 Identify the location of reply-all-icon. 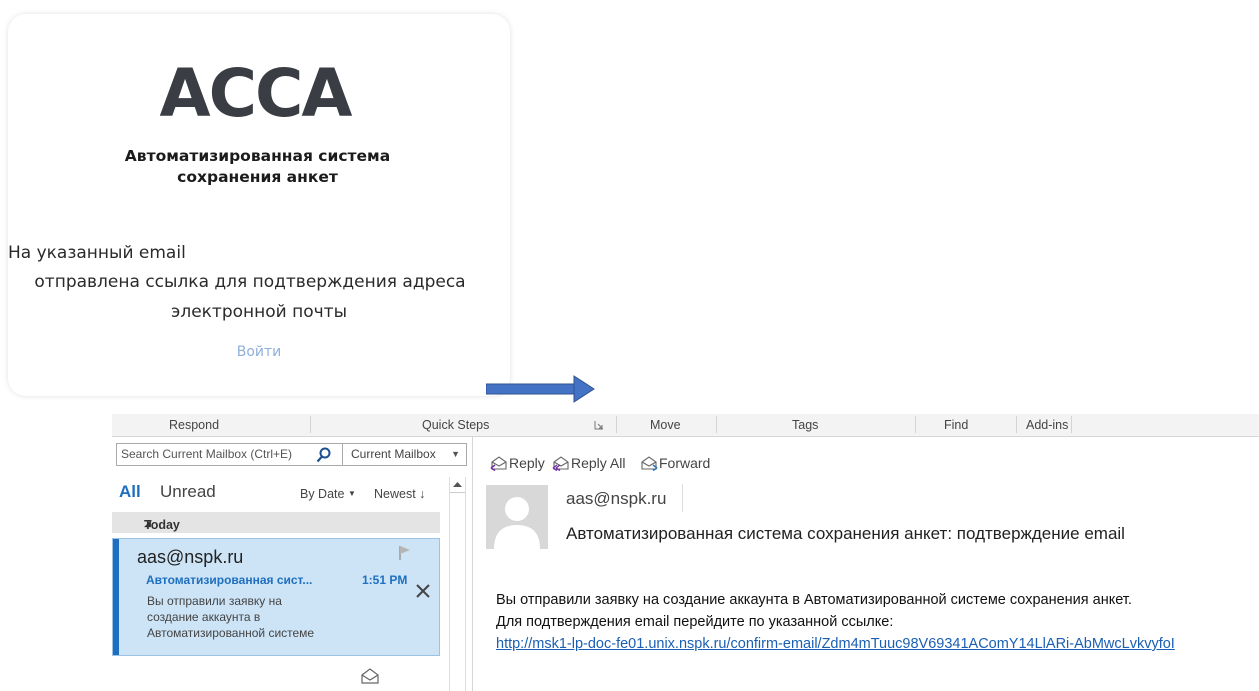
(560, 464).